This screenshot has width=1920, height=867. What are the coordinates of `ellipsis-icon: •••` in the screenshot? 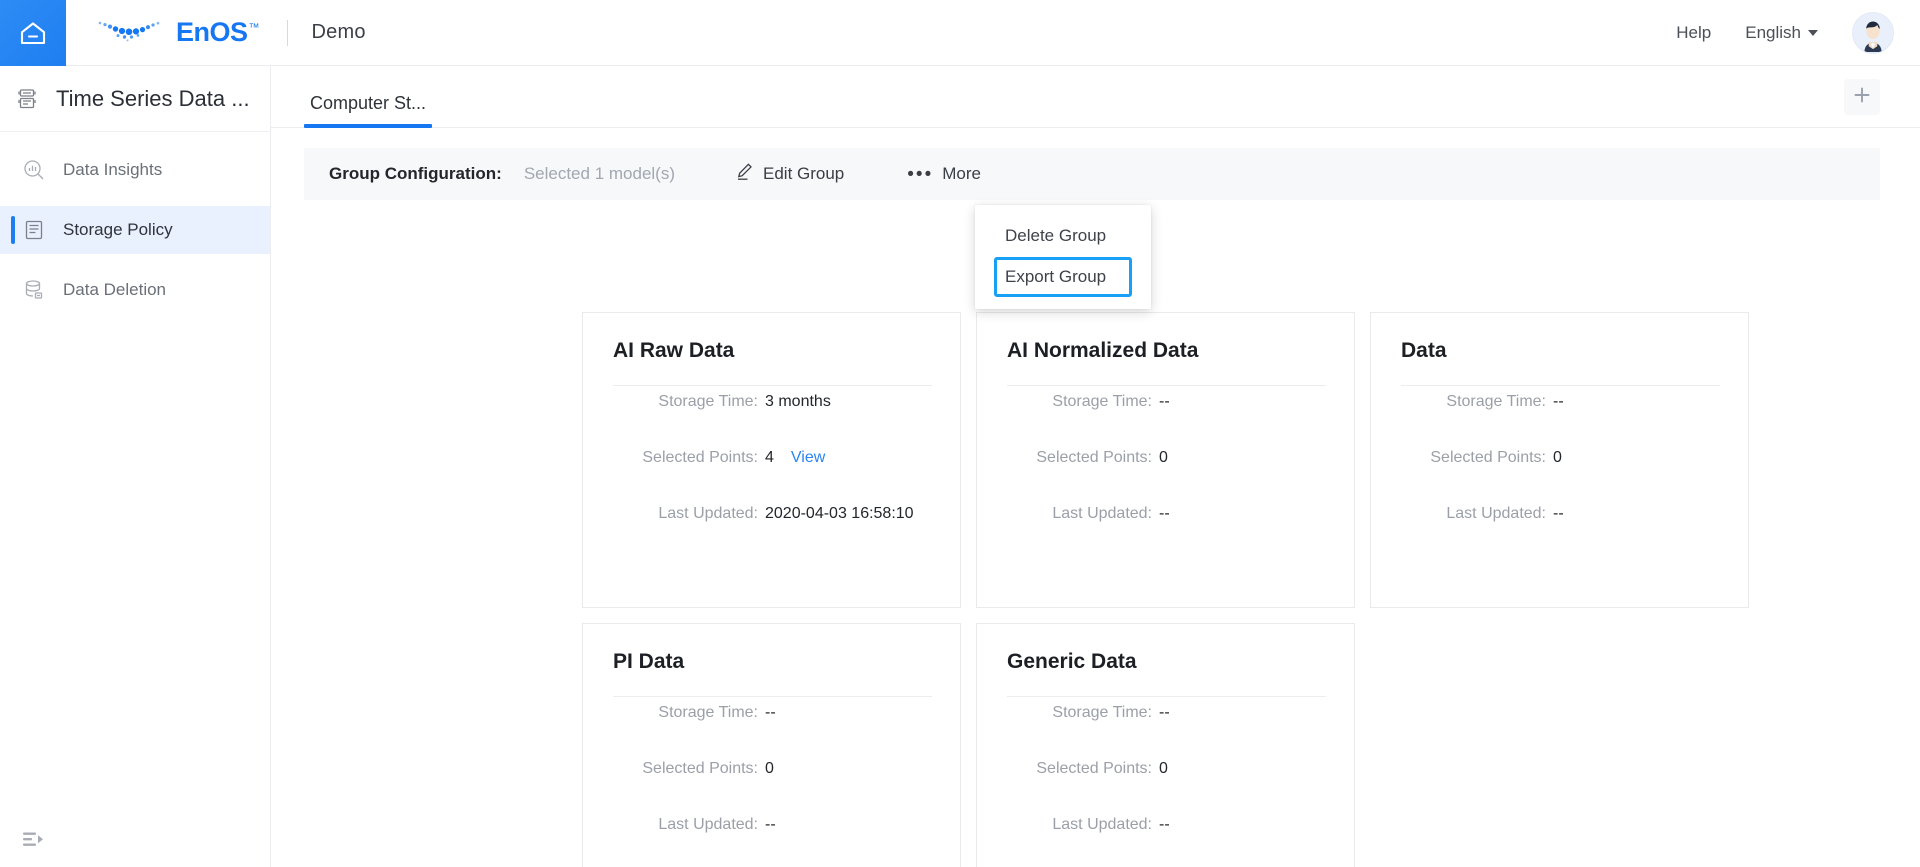 It's located at (920, 174).